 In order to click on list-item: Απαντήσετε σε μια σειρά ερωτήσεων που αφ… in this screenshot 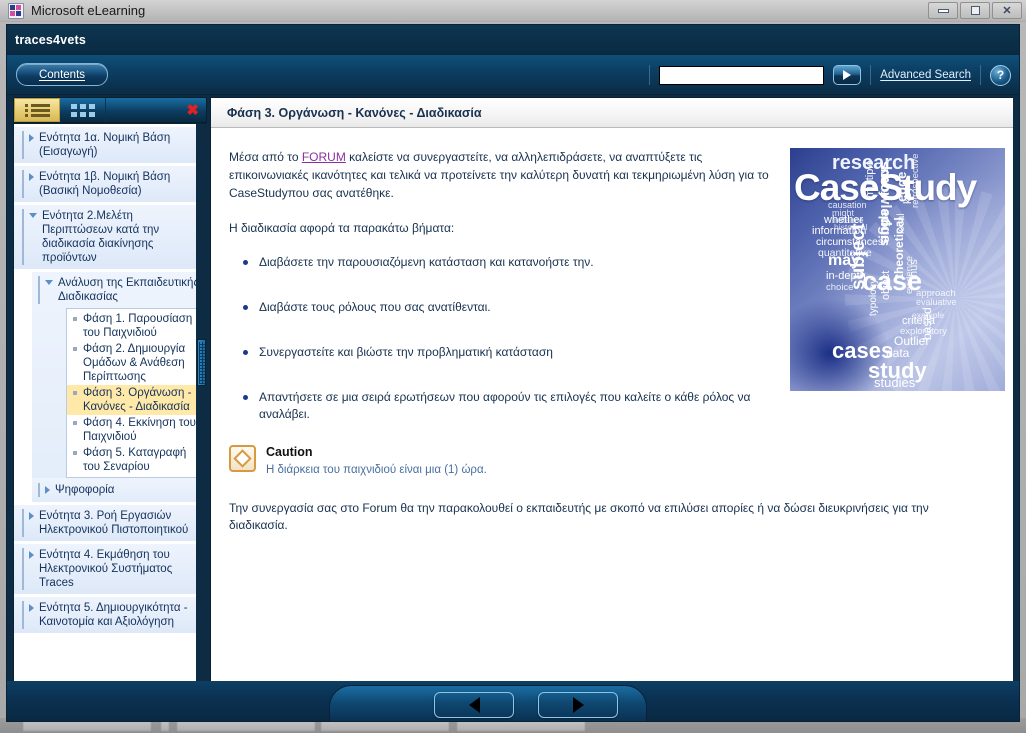, I will do `click(513, 406)`.